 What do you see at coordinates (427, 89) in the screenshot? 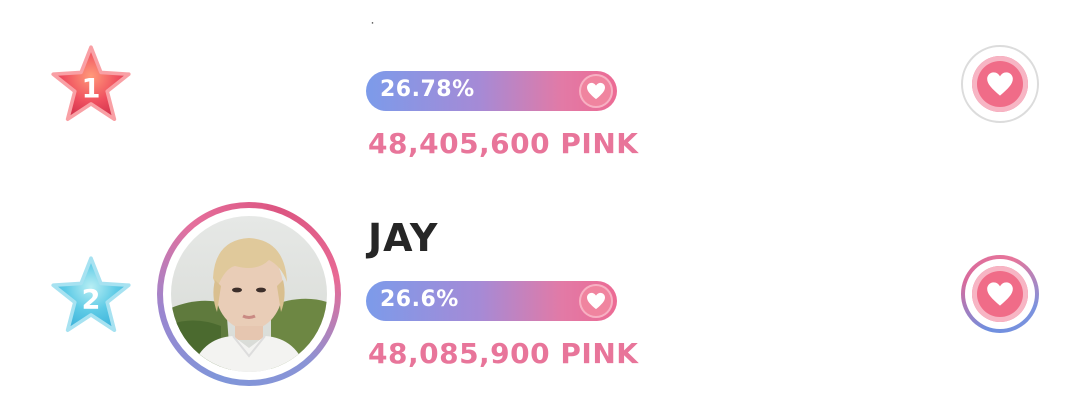
I see `vote-percent: 26.78%` at bounding box center [427, 89].